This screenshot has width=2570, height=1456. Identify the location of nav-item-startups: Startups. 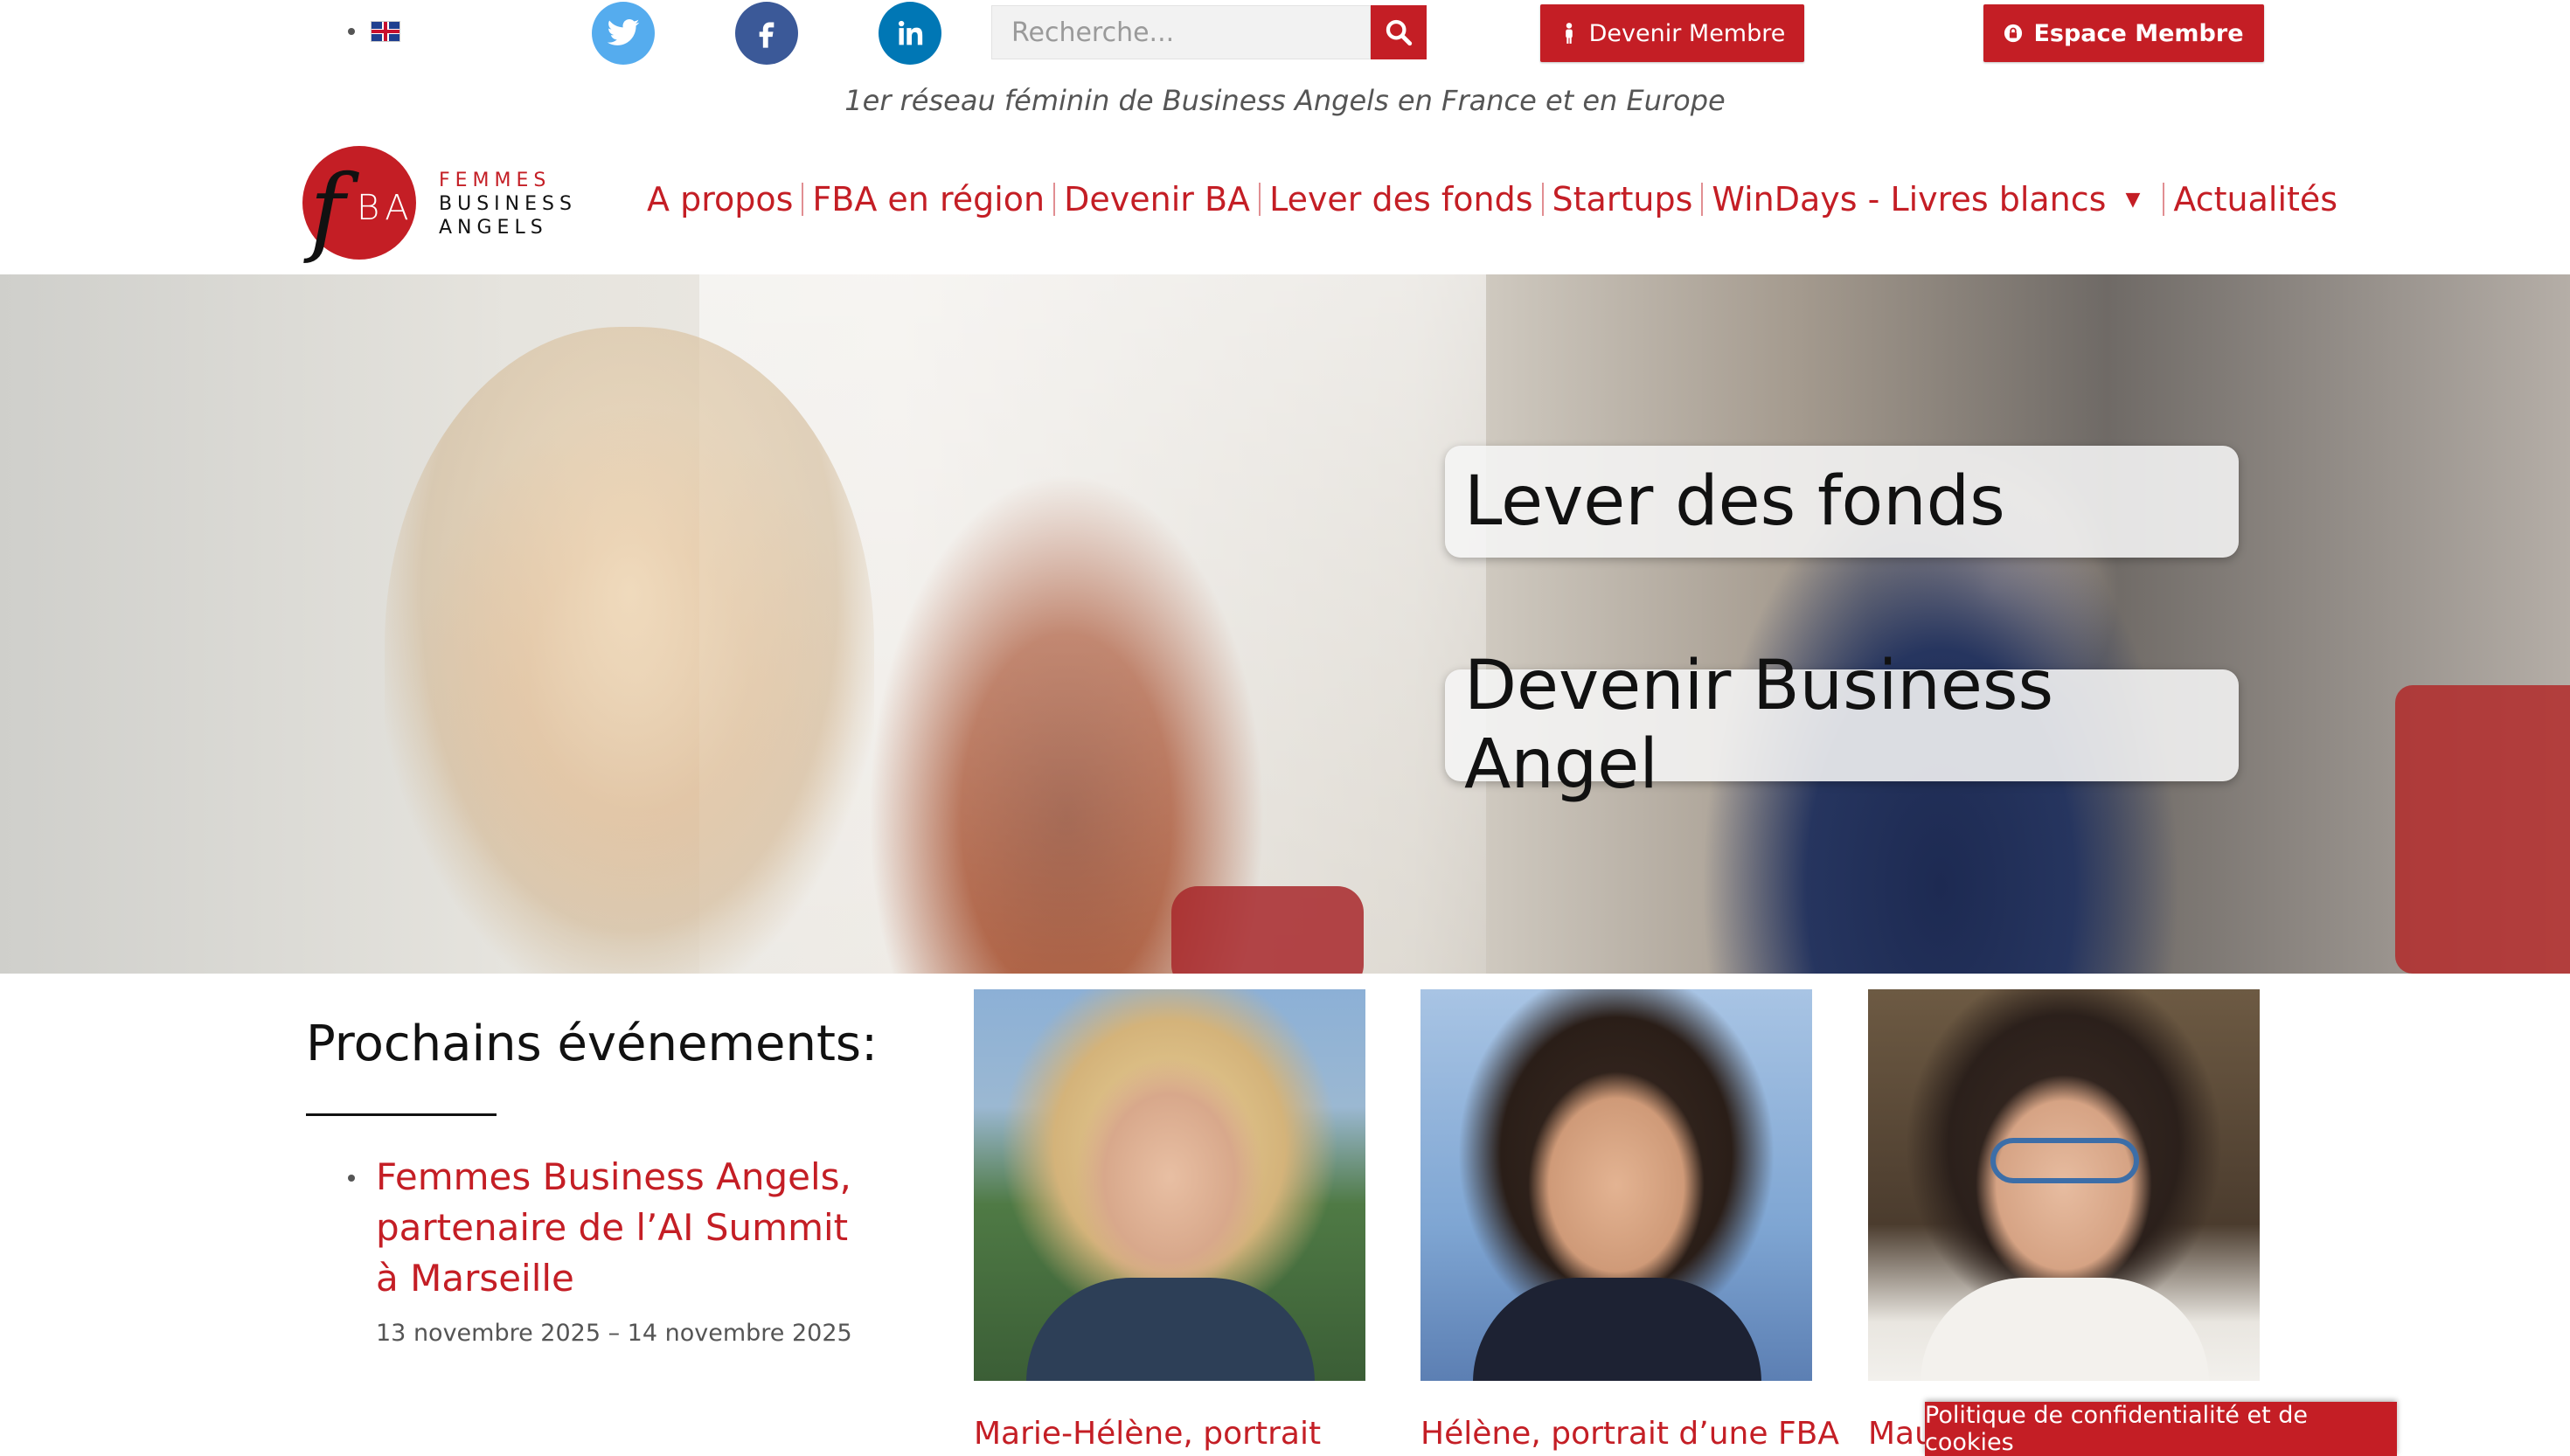
(1622, 199).